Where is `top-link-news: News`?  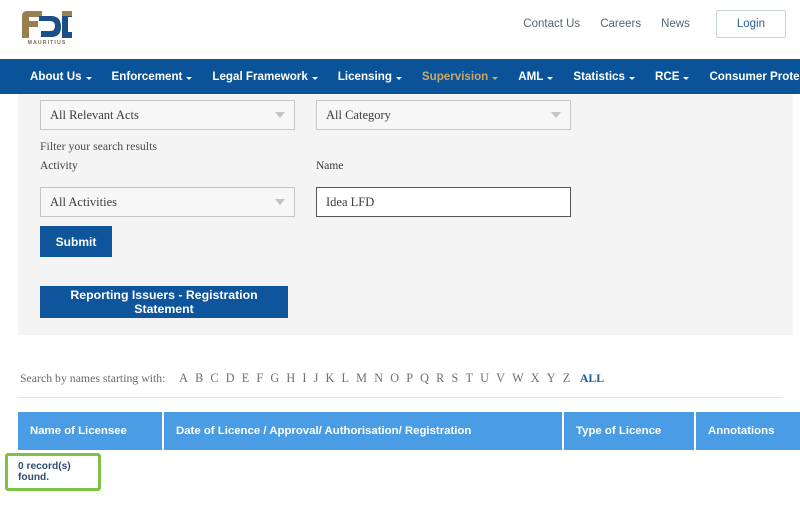 top-link-news: News is located at coordinates (675, 24).